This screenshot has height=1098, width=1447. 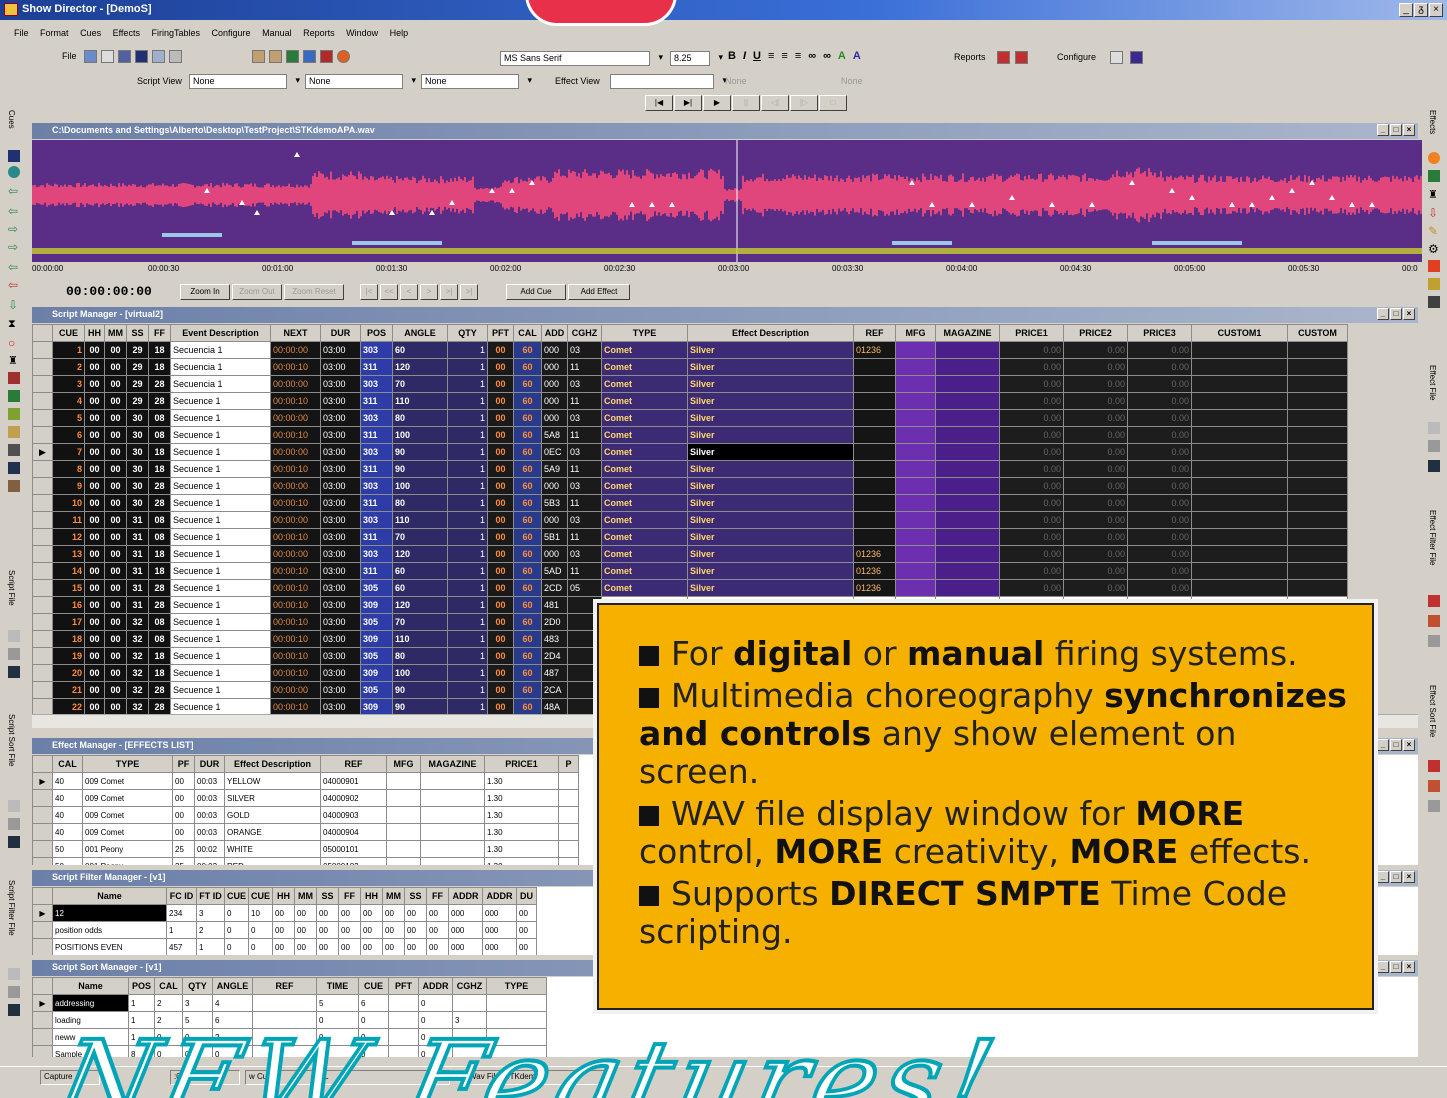 What do you see at coordinates (554, 571) in the screenshot?
I see `table-cell: 5AD` at bounding box center [554, 571].